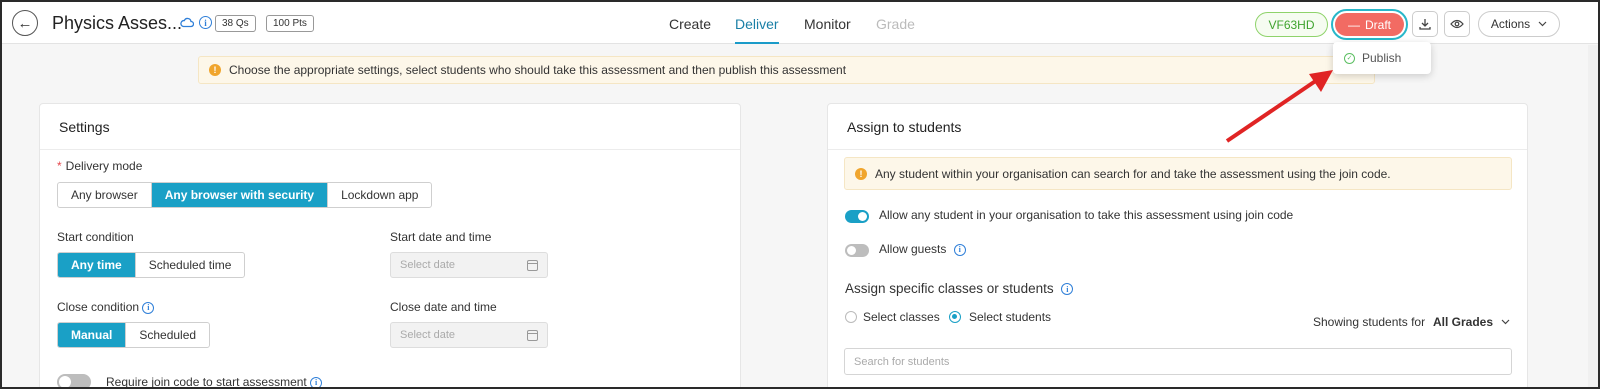 The height and width of the screenshot is (389, 1600). Describe the element at coordinates (97, 265) in the screenshot. I see `option-any-time: Any time` at that location.